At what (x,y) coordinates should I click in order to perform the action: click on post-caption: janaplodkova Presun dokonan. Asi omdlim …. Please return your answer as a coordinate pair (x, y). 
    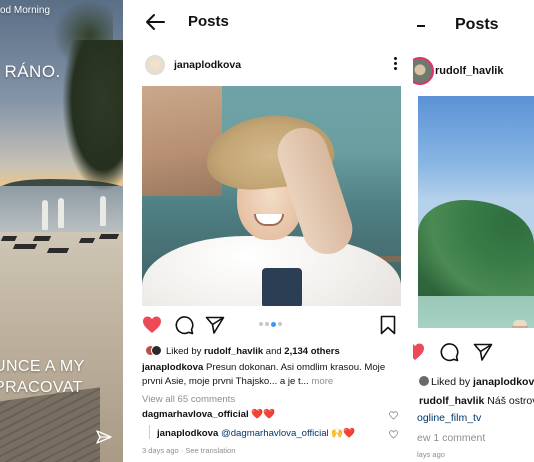
    Looking at the image, I should click on (273, 375).